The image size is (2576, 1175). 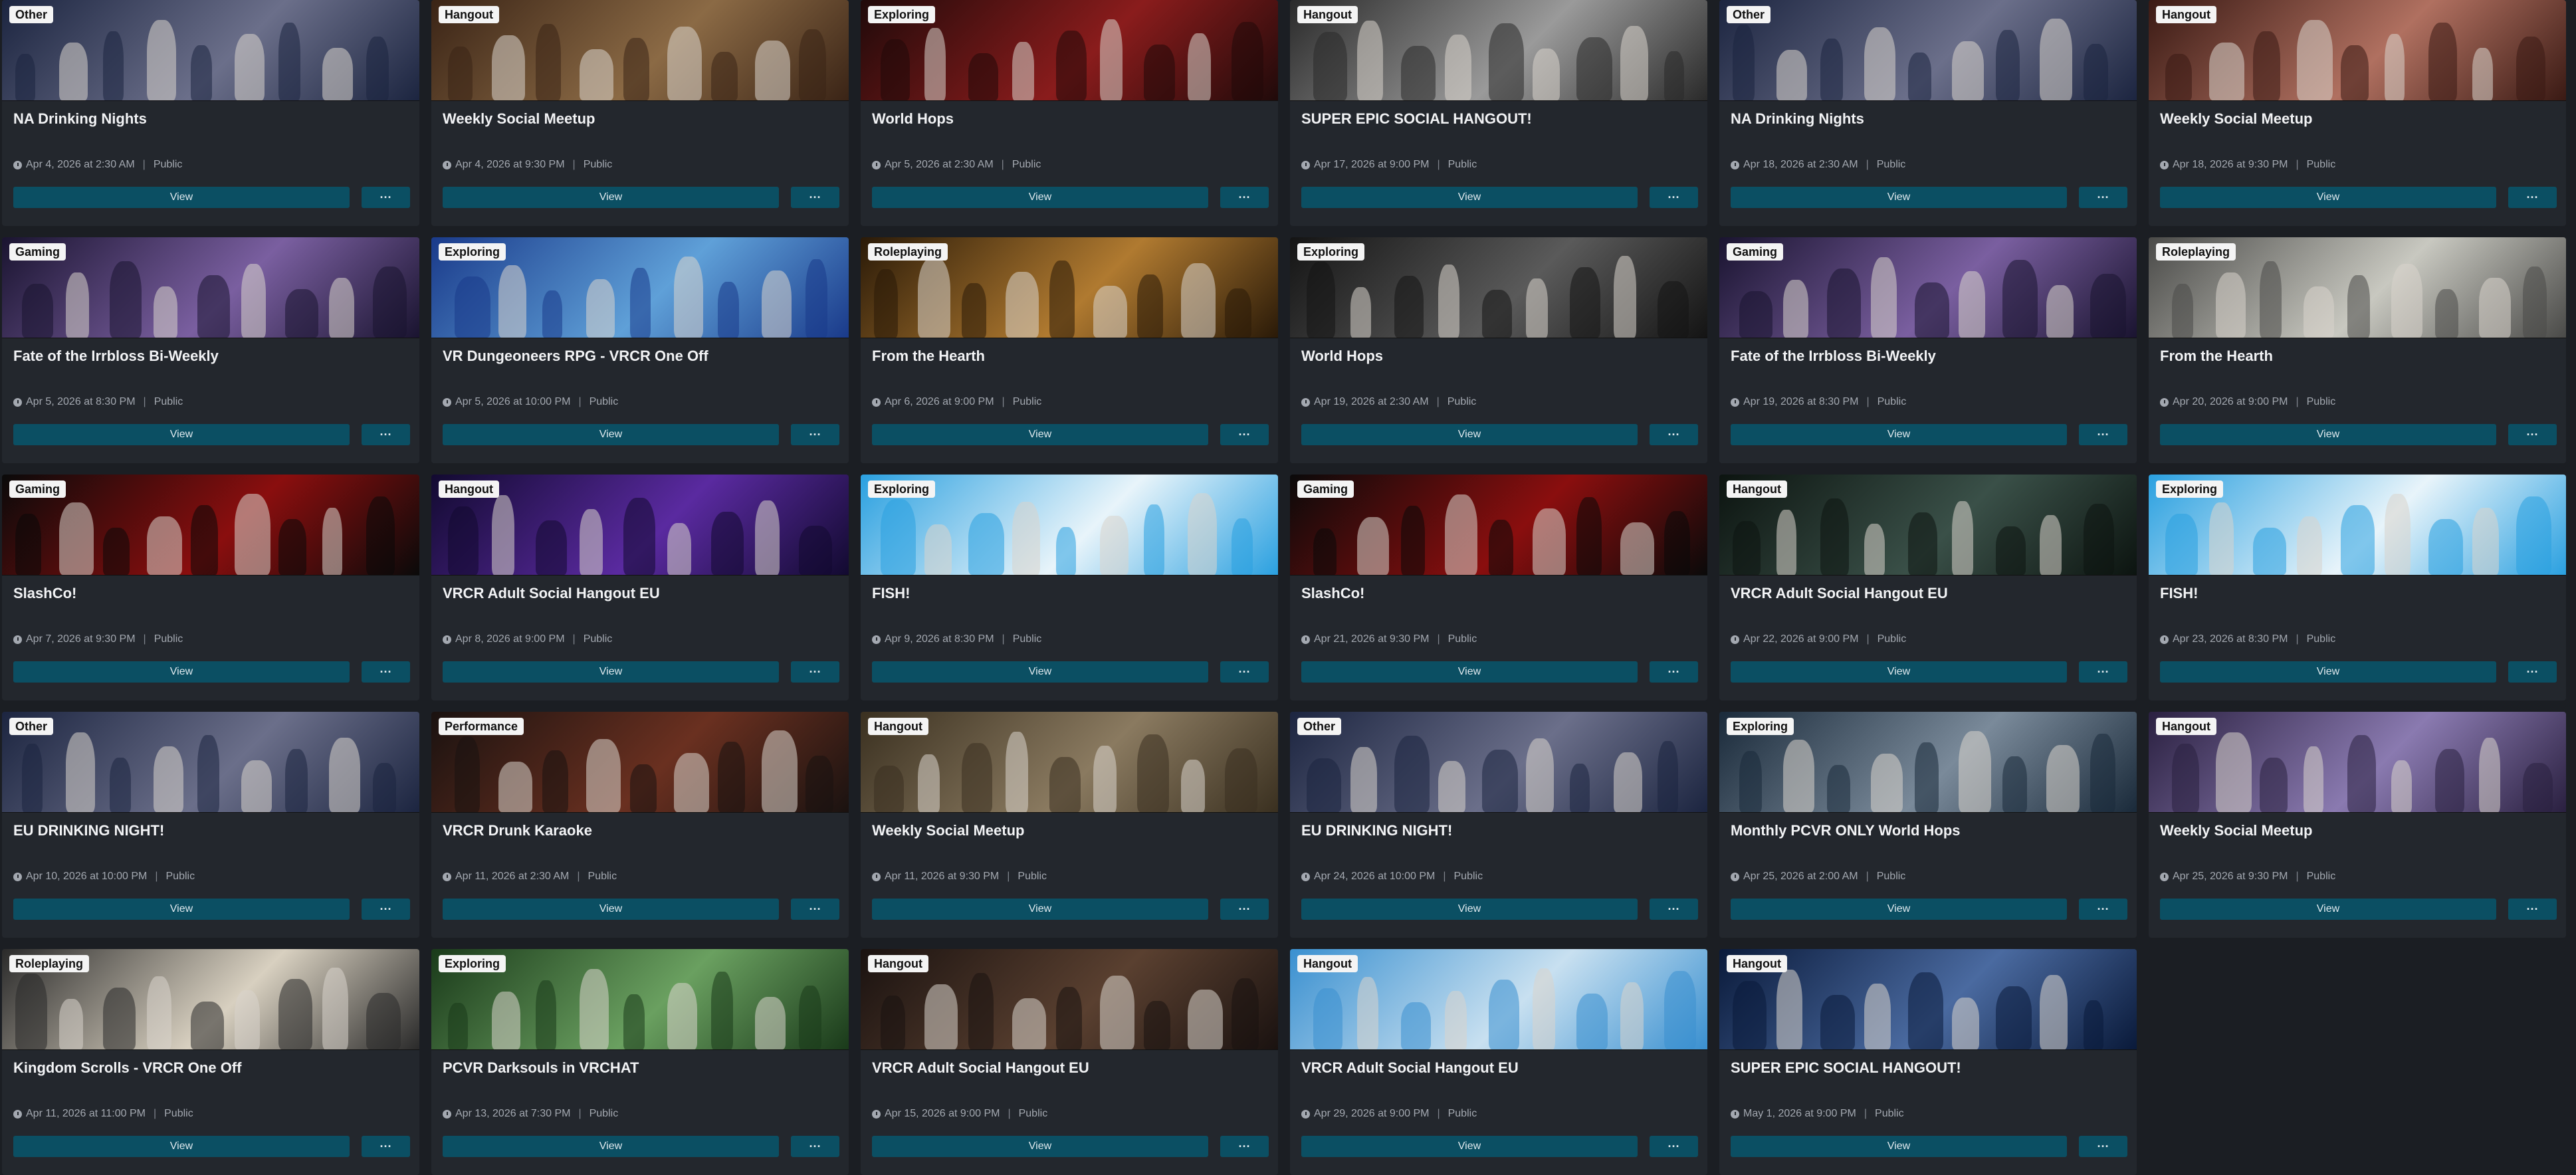 I want to click on category-badge: Gaming, so click(x=37, y=490).